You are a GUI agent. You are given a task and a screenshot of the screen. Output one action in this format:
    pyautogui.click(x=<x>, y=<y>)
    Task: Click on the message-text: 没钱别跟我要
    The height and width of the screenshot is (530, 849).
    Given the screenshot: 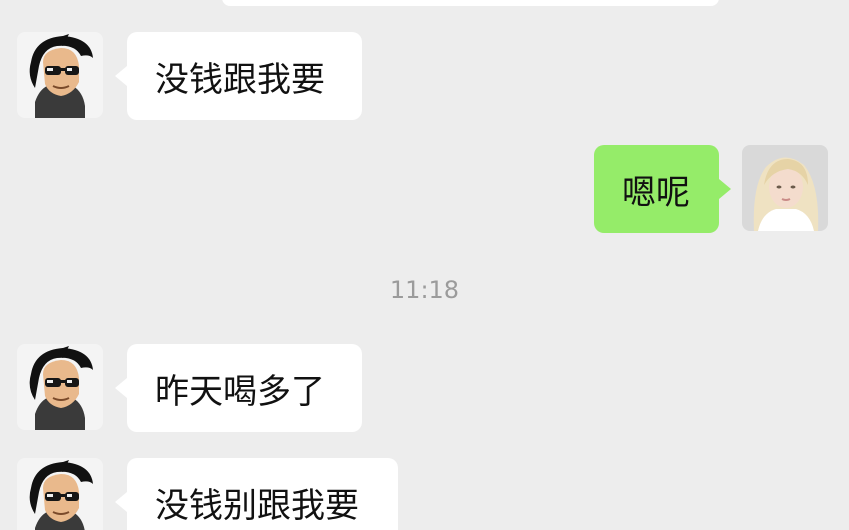 What is the action you would take?
    pyautogui.click(x=257, y=505)
    